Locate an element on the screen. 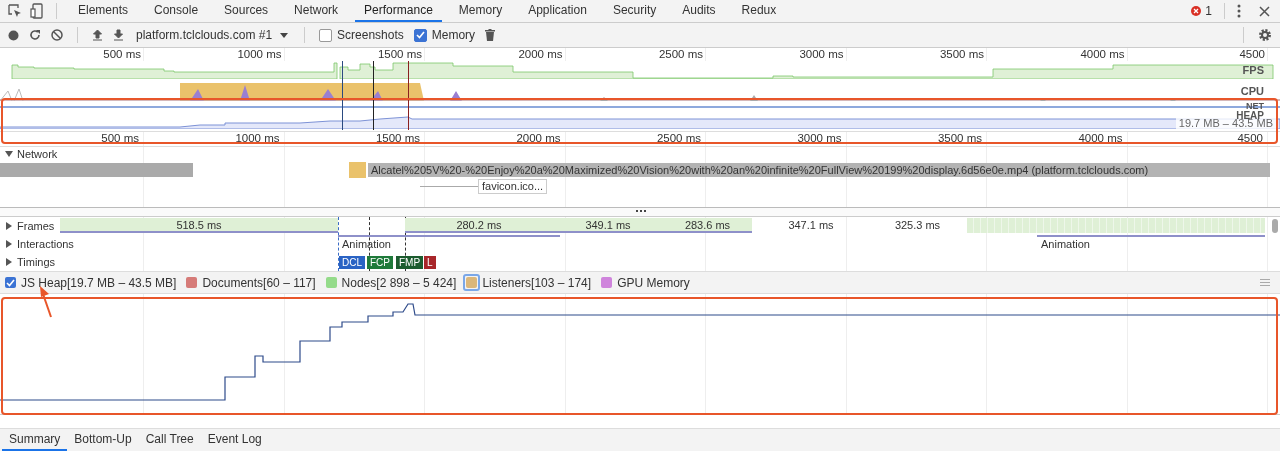 This screenshot has width=1280, height=451. target-select: platform.tclclouds.com #1 is located at coordinates (212, 35).